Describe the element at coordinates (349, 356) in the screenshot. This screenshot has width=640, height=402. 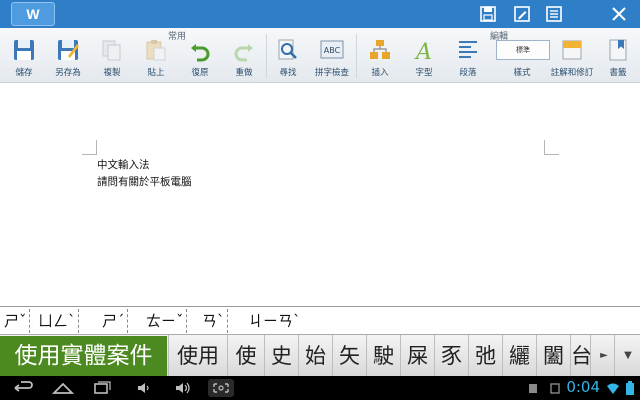
I see `candidate-item: 矢` at that location.